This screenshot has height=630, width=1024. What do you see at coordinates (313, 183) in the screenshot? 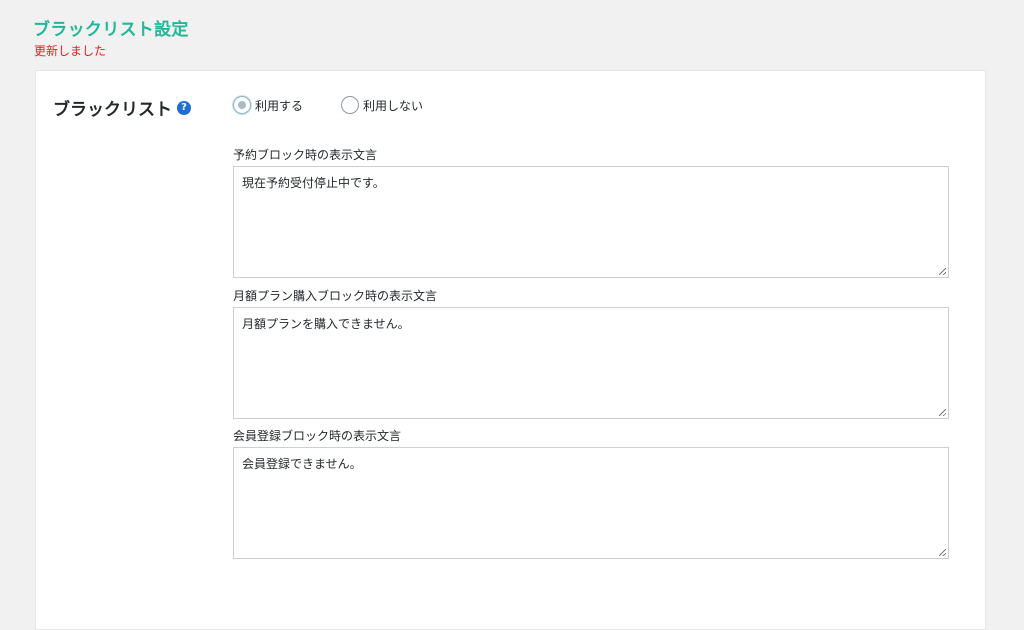
I see `reservation-block-text: 現在予約受付停止中です。` at bounding box center [313, 183].